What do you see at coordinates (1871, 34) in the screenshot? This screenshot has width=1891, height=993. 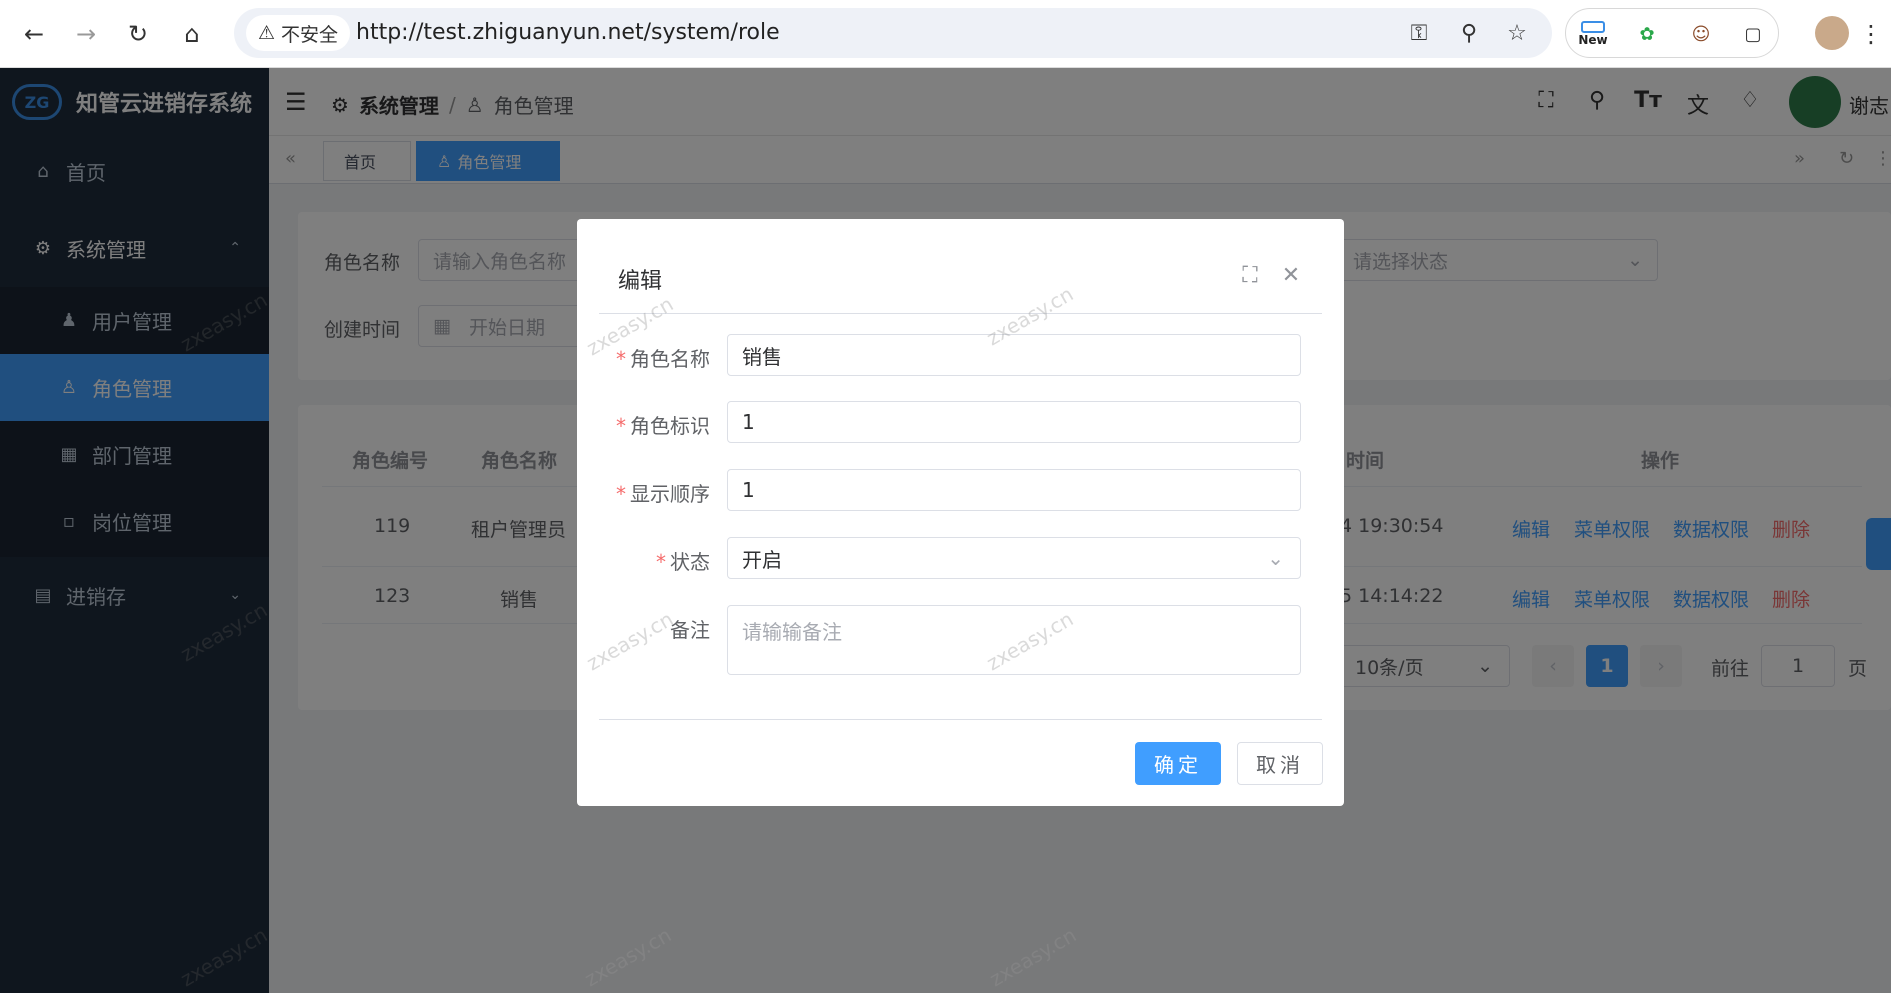 I see `more-icon: ⋮` at bounding box center [1871, 34].